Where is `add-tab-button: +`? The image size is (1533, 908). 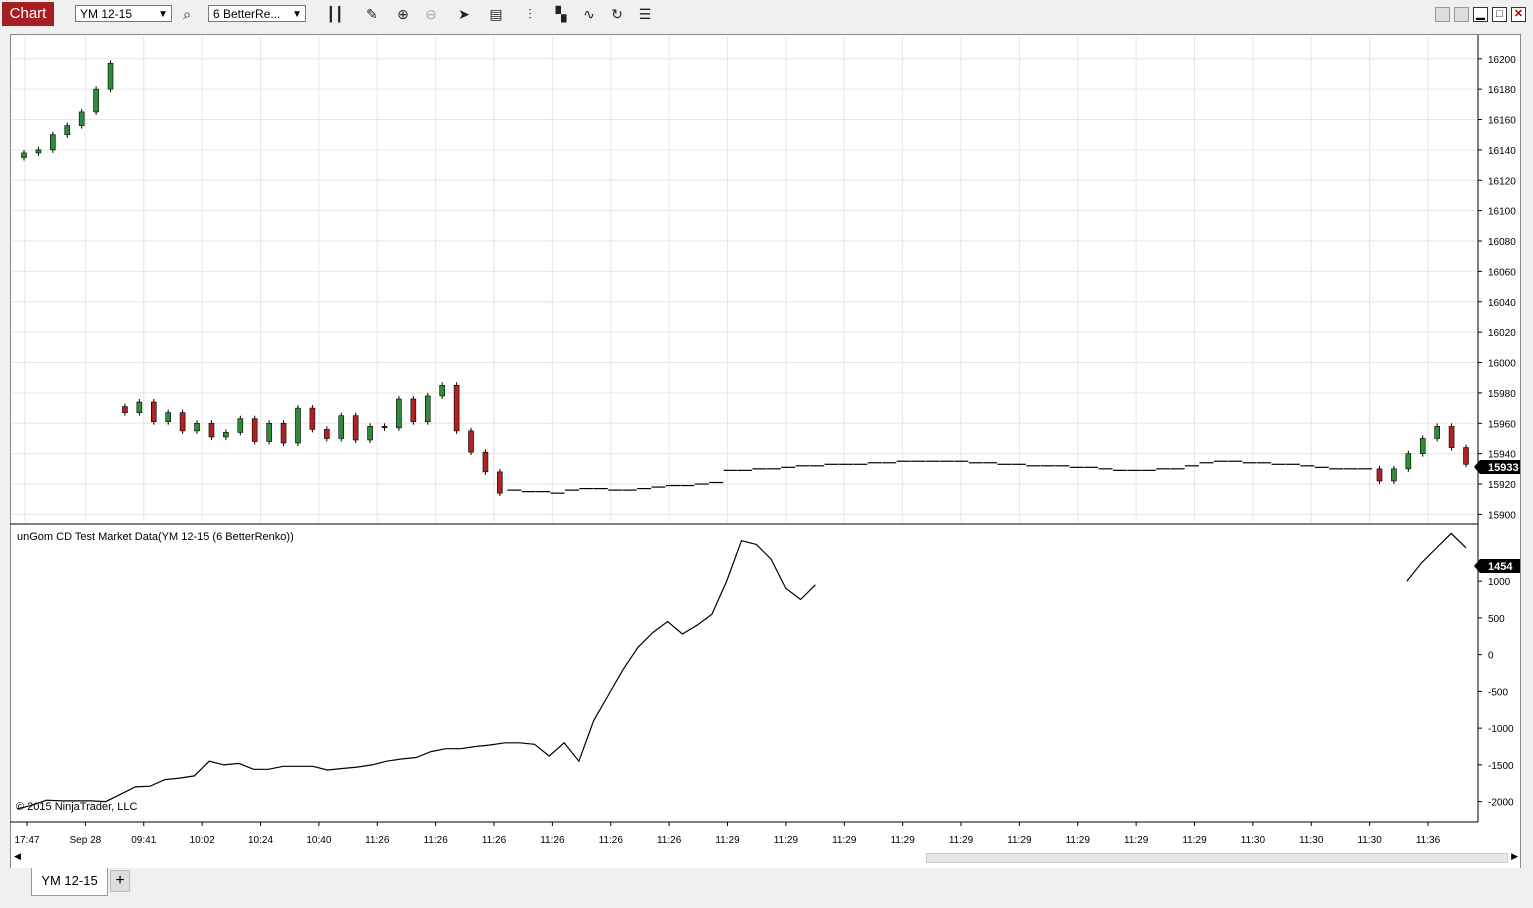
add-tab-button: + is located at coordinates (120, 881).